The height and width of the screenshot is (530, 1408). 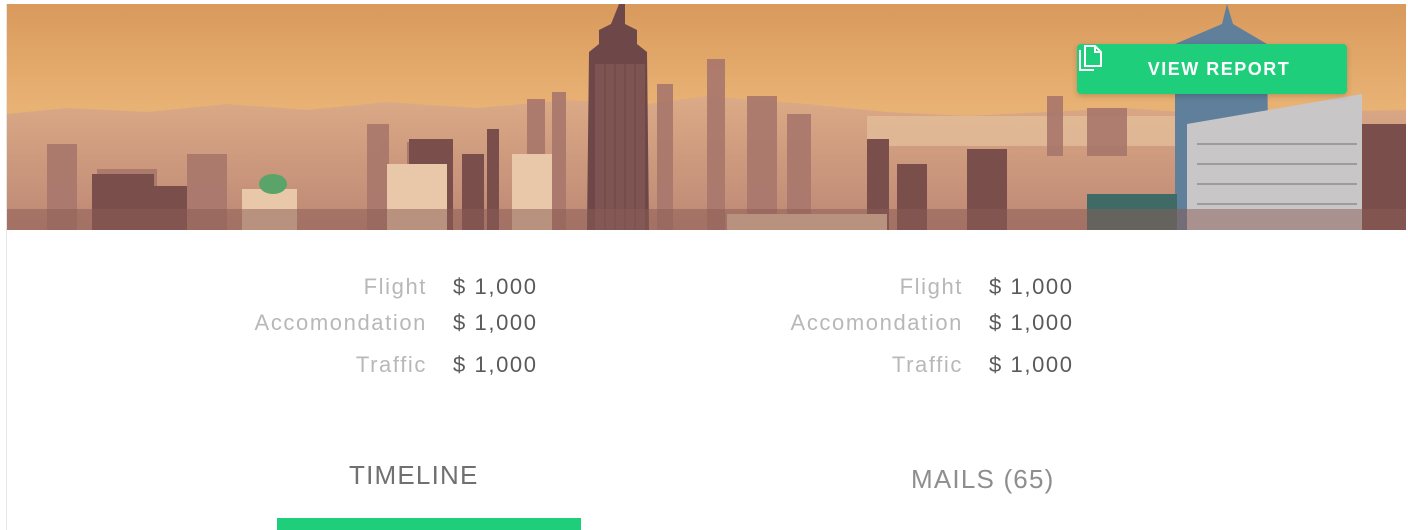 I want to click on tab-mails: MAILS (65), so click(x=983, y=479).